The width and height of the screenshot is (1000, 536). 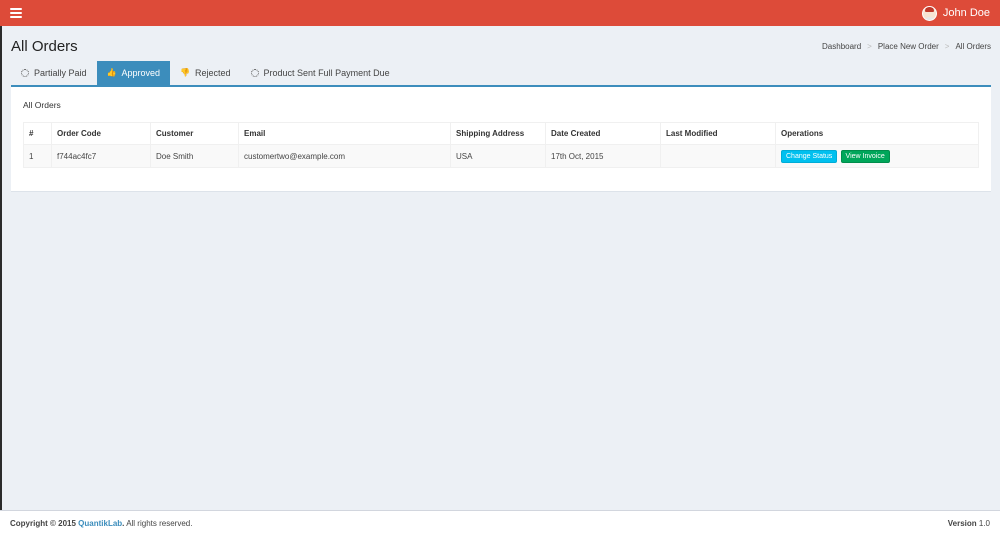 I want to click on company-link: QuantikLab, so click(x=100, y=523).